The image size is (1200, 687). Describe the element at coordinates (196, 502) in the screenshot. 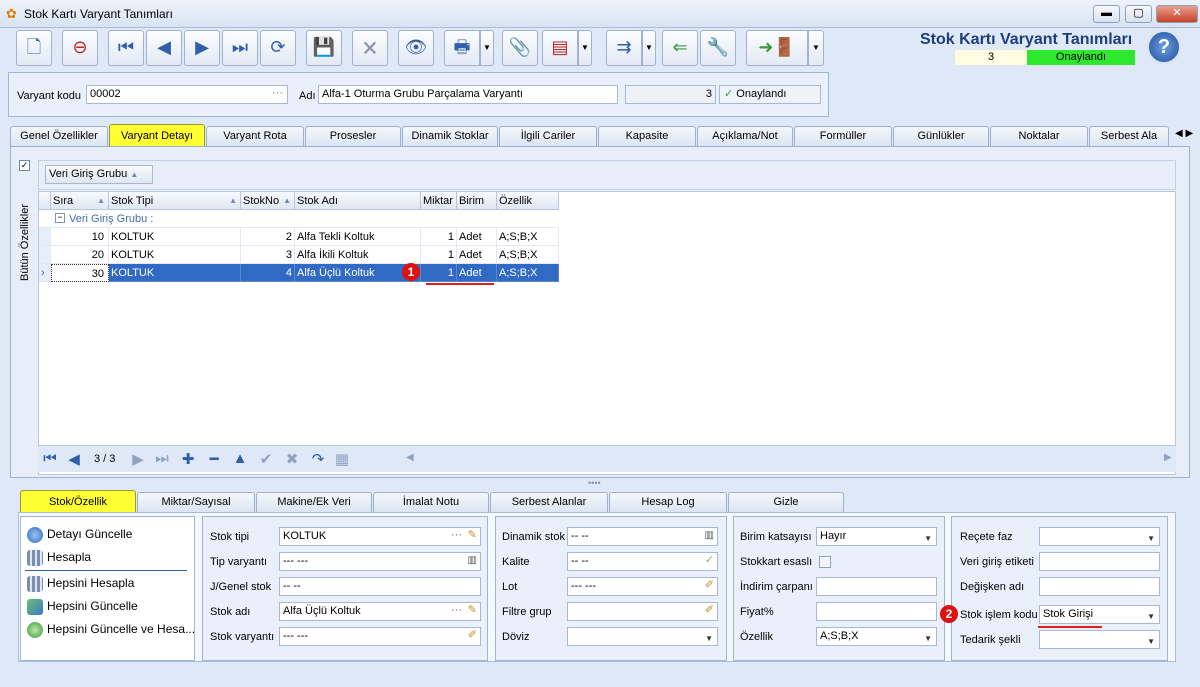

I see `tab-miktar-sayisal: Miktar/Sayısal` at that location.